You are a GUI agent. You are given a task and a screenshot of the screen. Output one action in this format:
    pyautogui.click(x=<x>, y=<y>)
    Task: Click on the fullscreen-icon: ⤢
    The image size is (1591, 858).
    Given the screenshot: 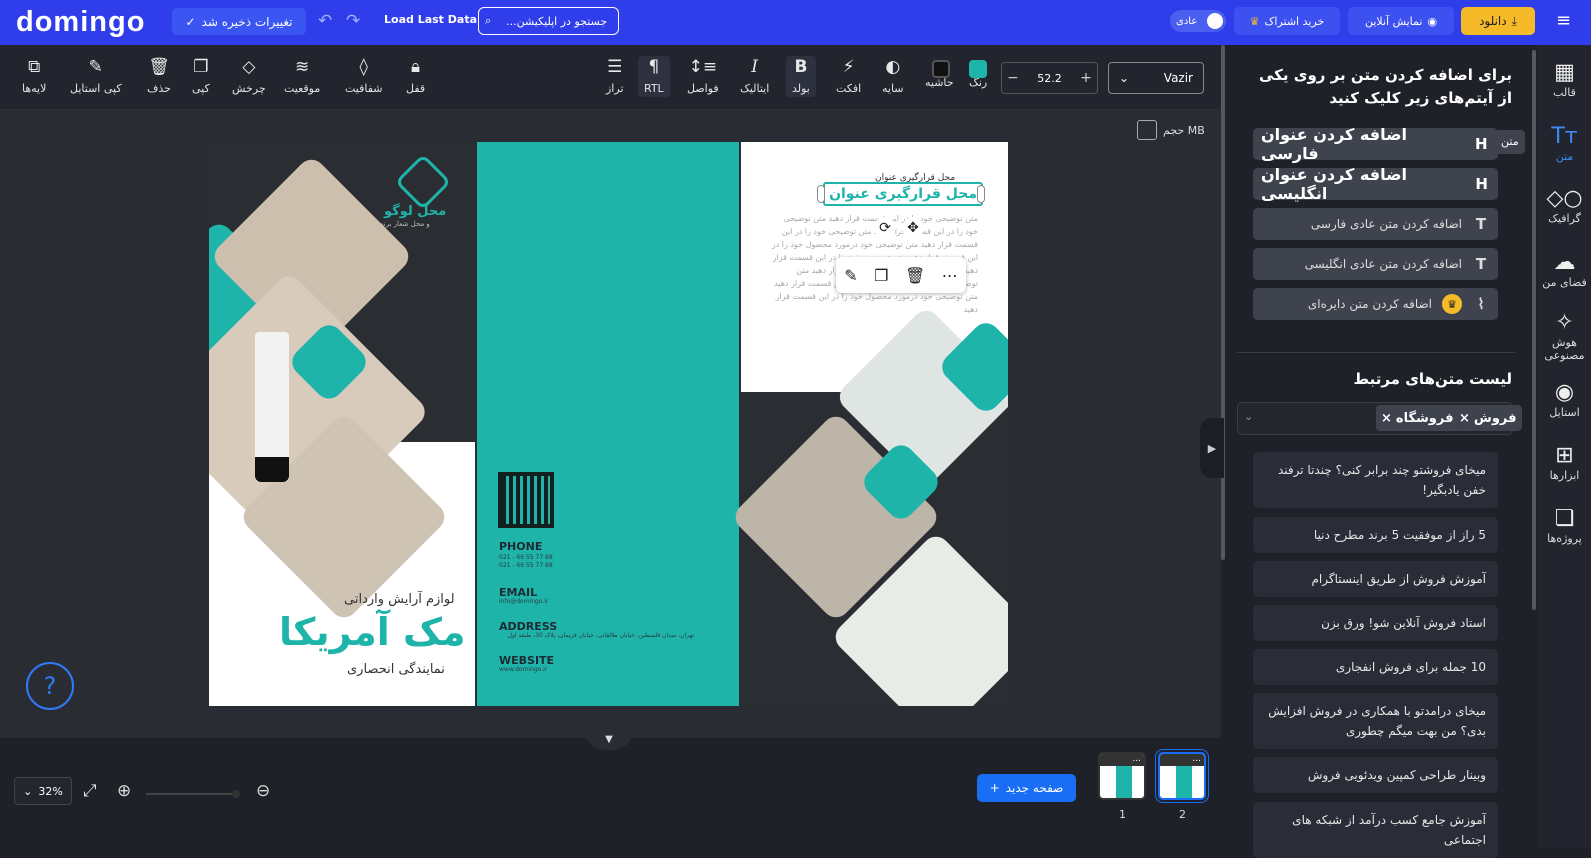 What is the action you would take?
    pyautogui.click(x=90, y=791)
    